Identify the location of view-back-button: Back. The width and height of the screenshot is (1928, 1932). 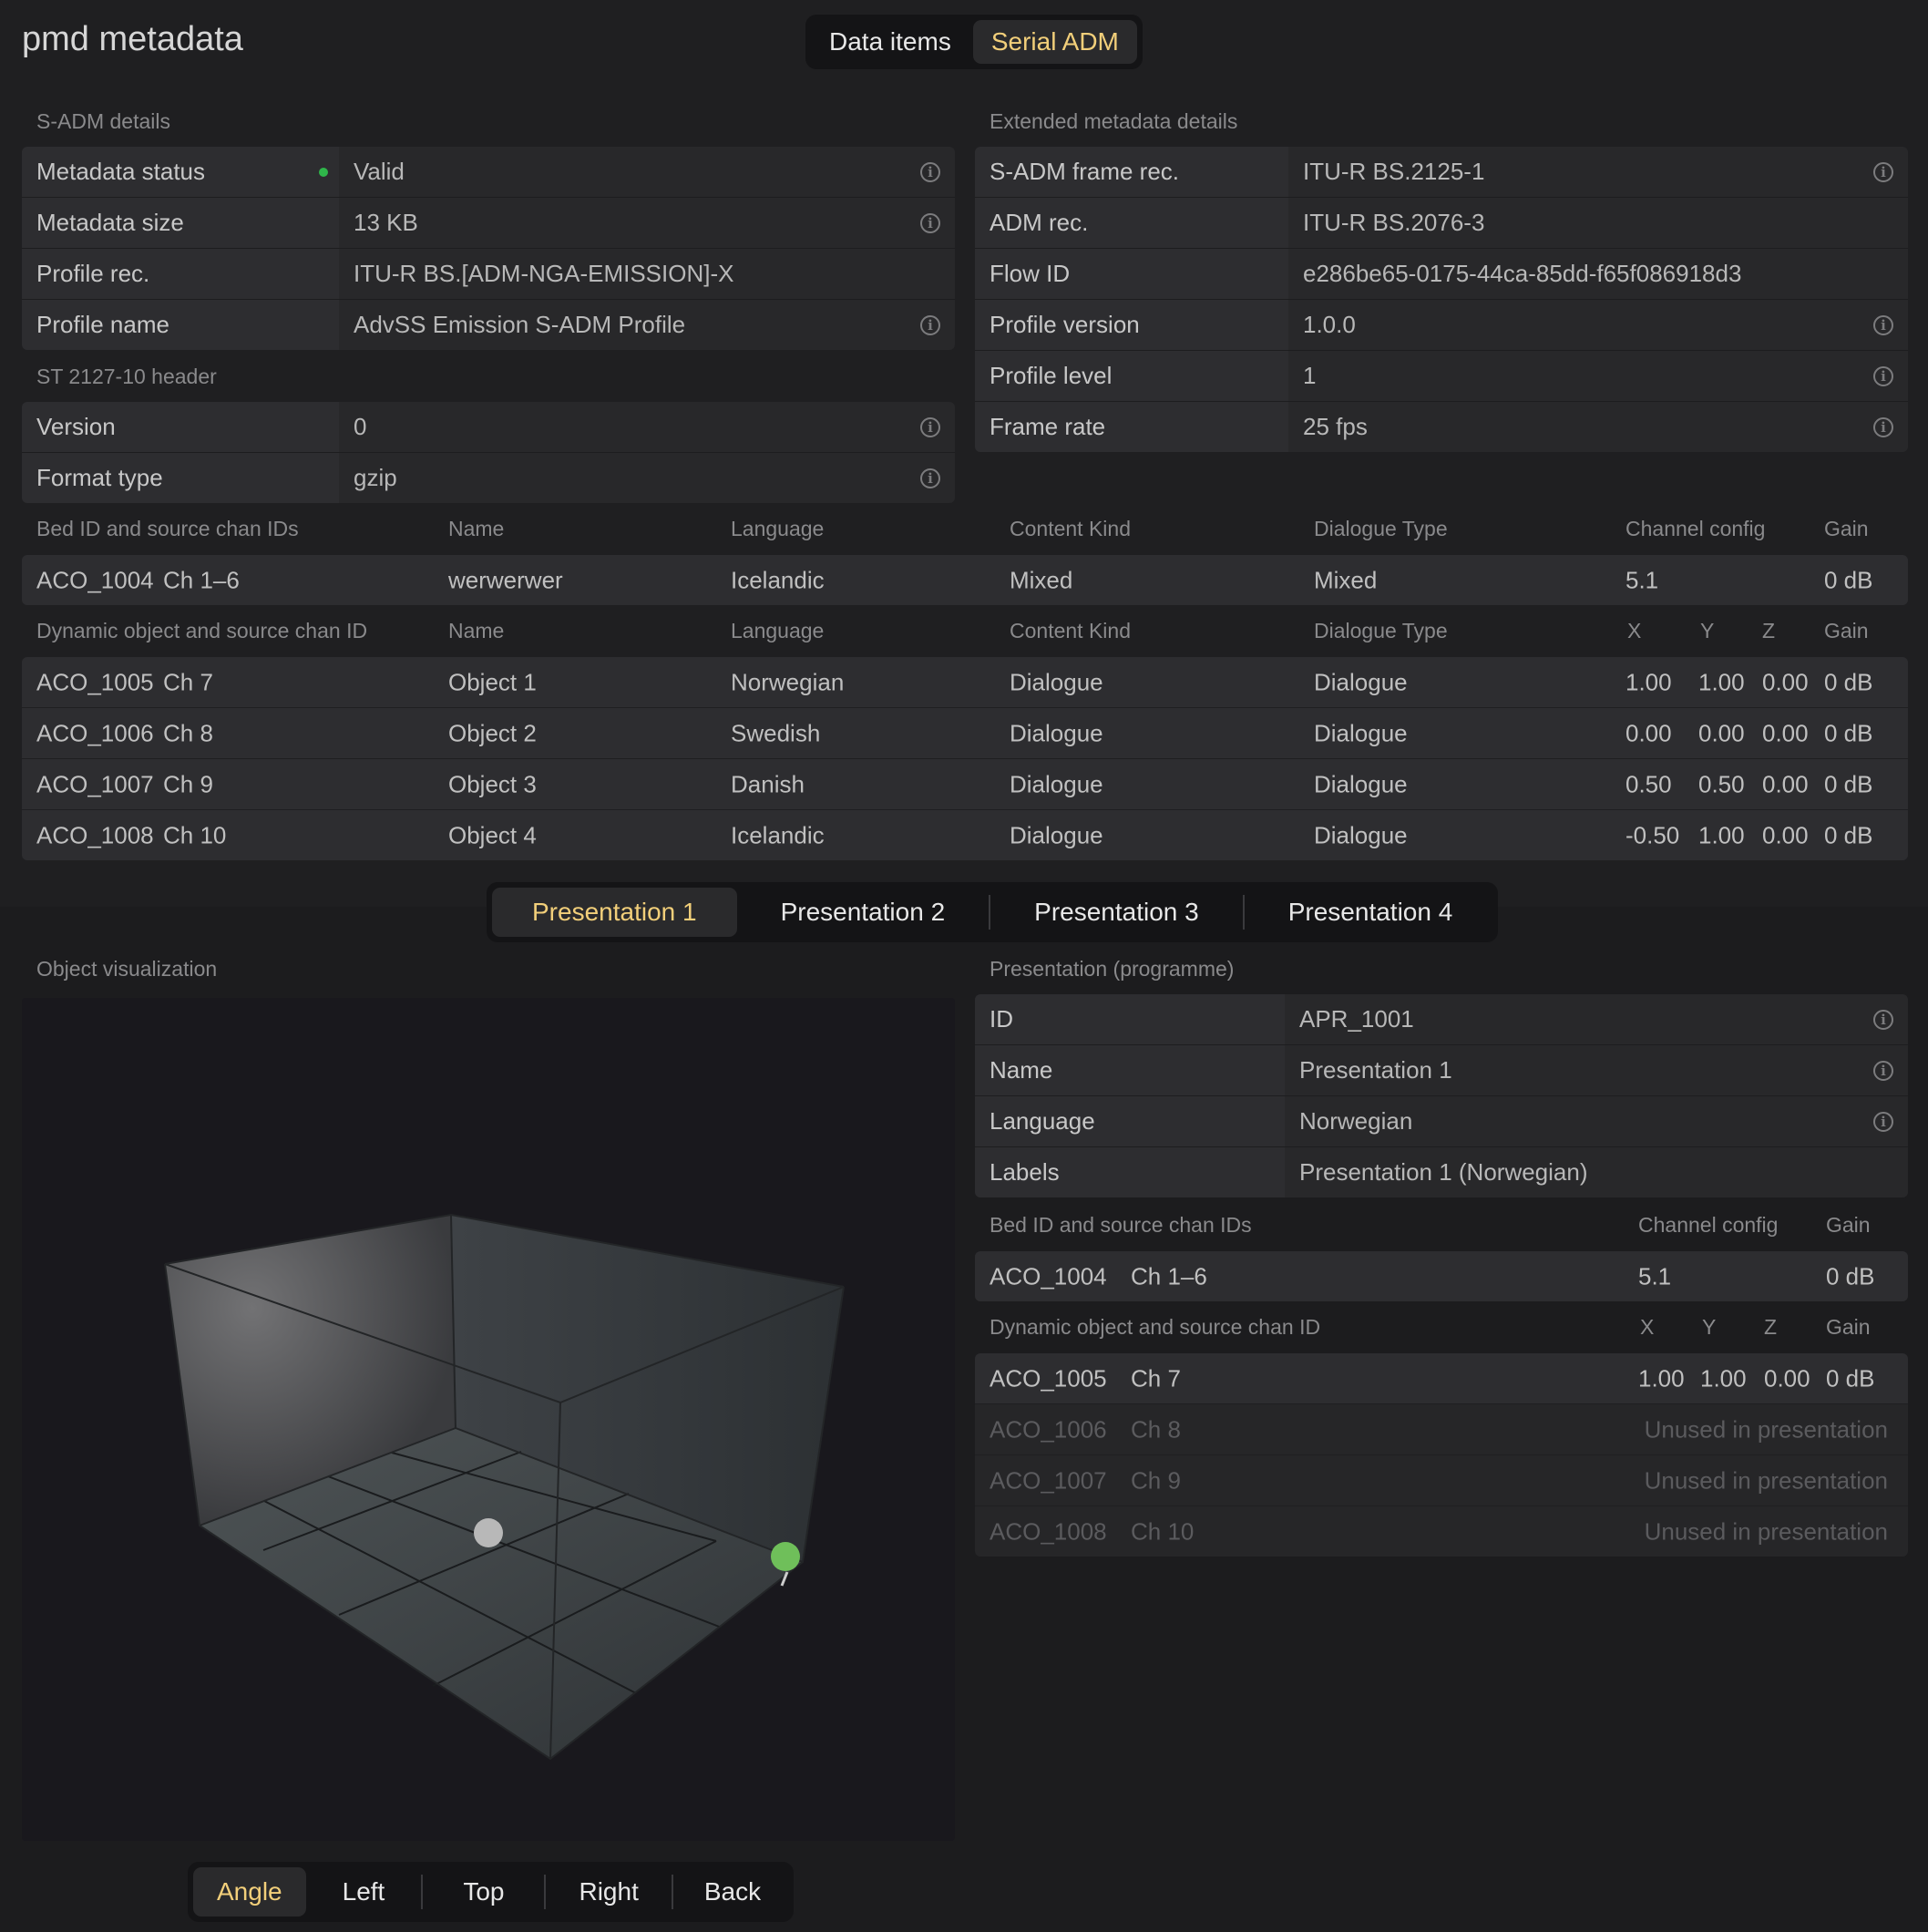
(733, 1892).